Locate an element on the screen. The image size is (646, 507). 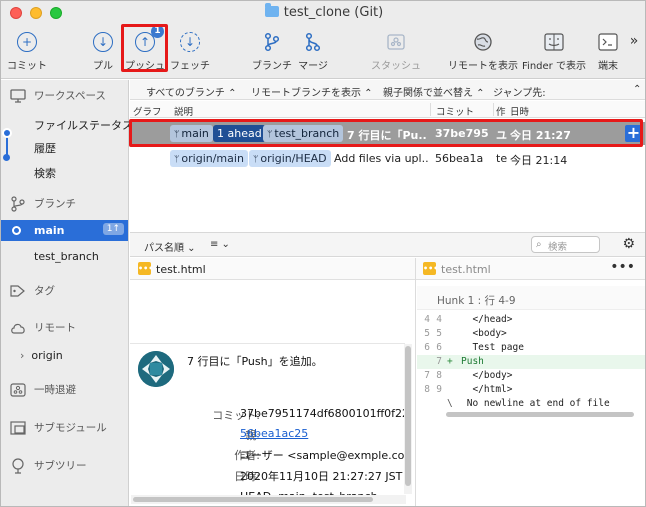
show-remote-button: リモートを表示 is located at coordinates (483, 51).